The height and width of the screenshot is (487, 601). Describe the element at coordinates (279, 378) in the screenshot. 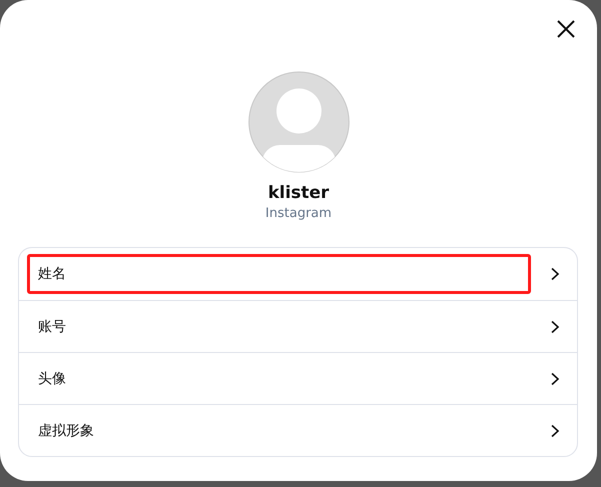

I see `menu-item: 头像` at that location.